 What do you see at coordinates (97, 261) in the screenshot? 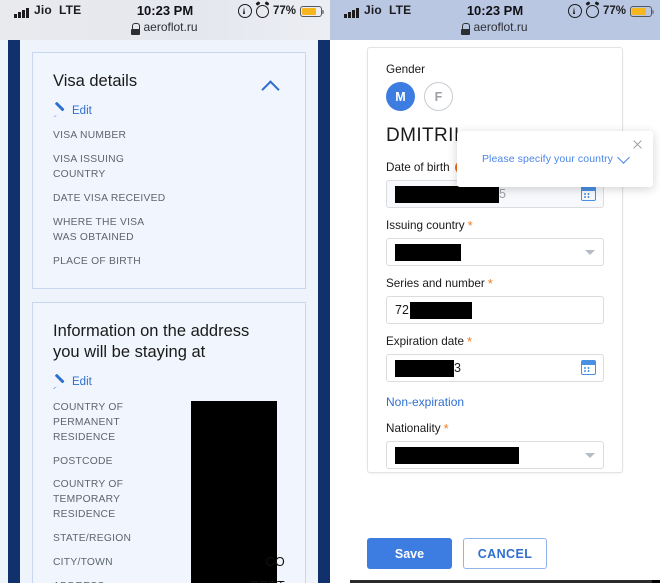
I see `field-label-place-of-birth: PLACE OF BIRTH` at bounding box center [97, 261].